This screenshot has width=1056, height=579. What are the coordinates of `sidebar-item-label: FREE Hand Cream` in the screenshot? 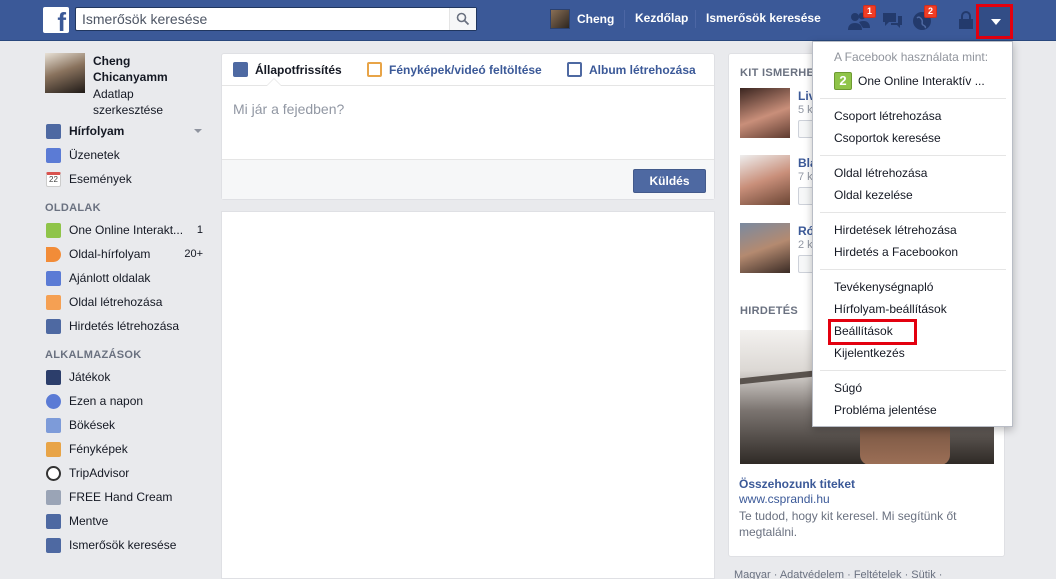 It's located at (121, 497).